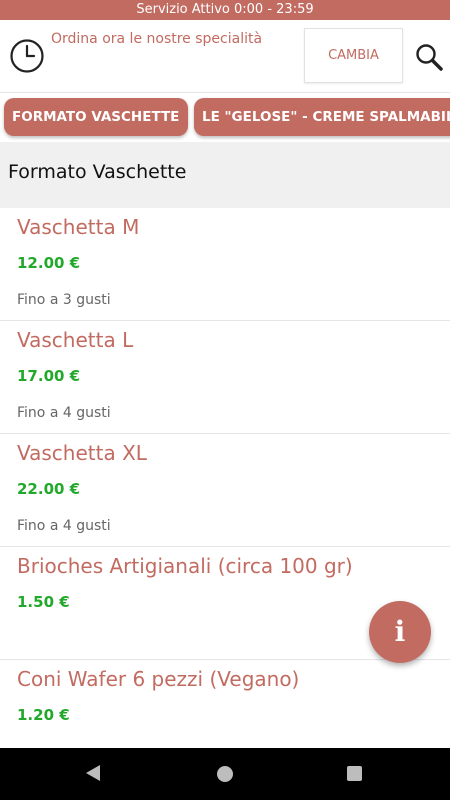  I want to click on search-icon, so click(429, 57).